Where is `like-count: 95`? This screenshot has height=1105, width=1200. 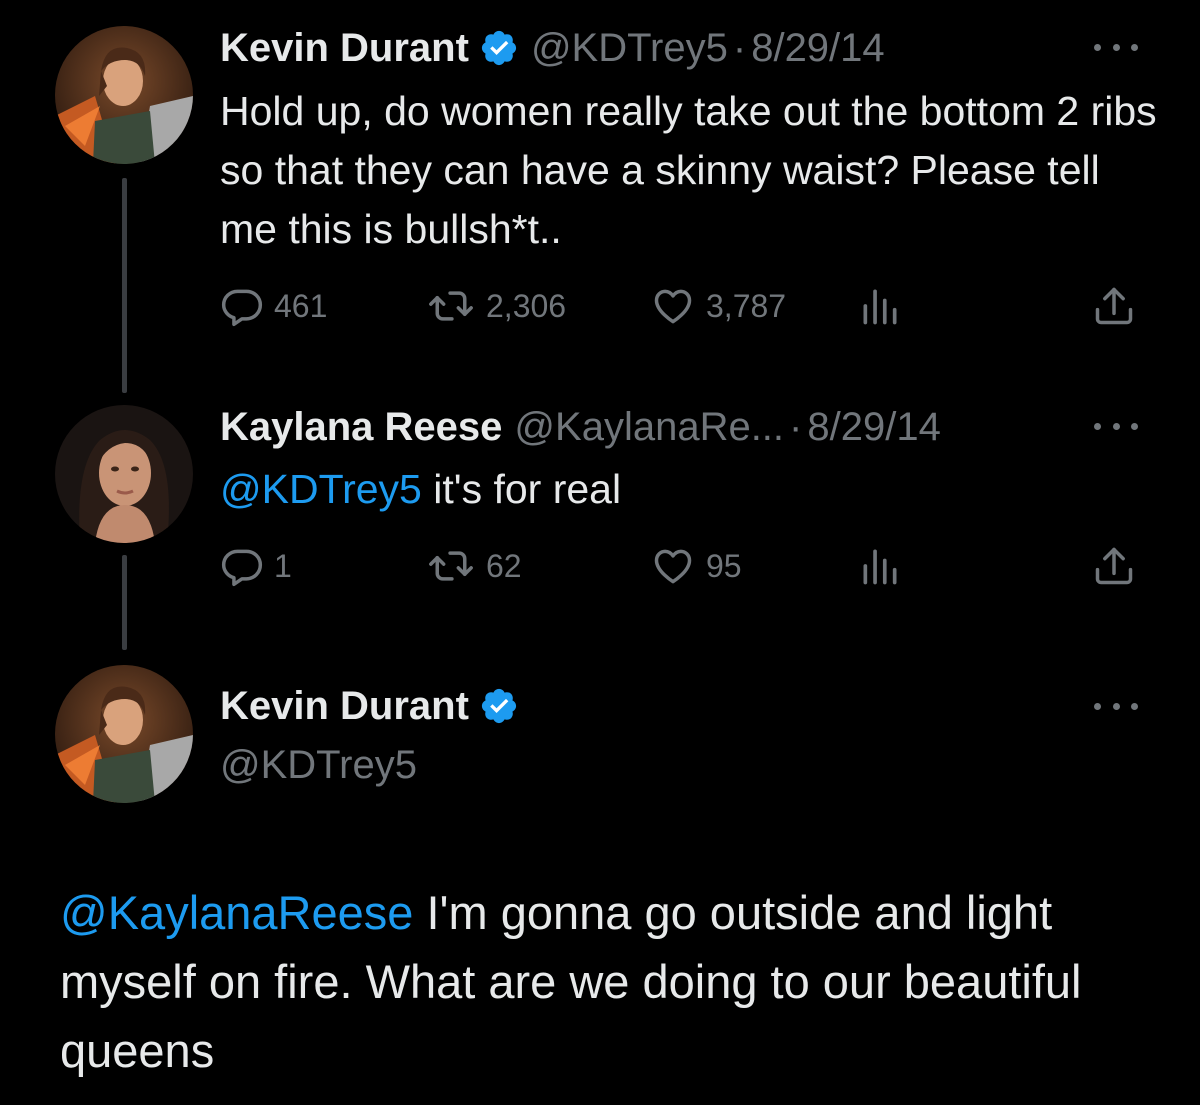 like-count: 95 is located at coordinates (724, 565).